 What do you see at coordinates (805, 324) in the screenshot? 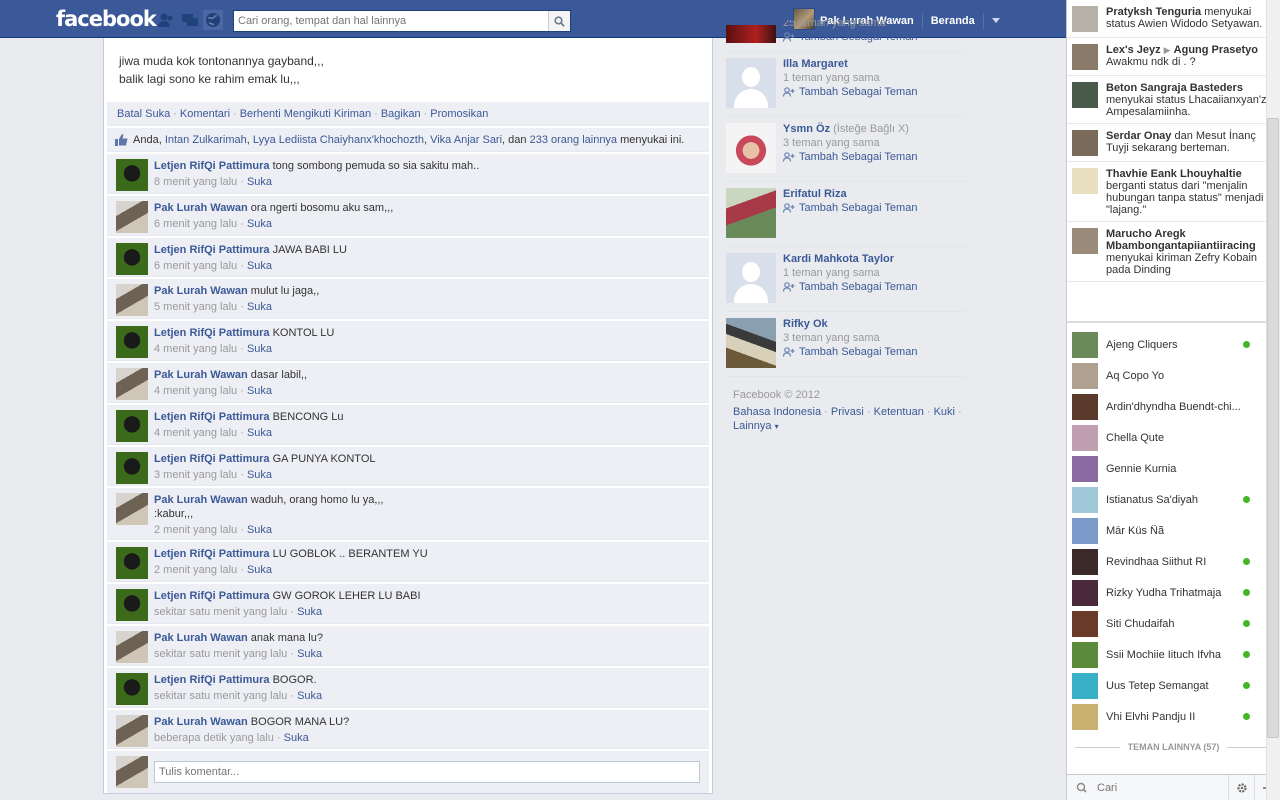
I see `suggestion-name-link: Rifky Ok` at bounding box center [805, 324].